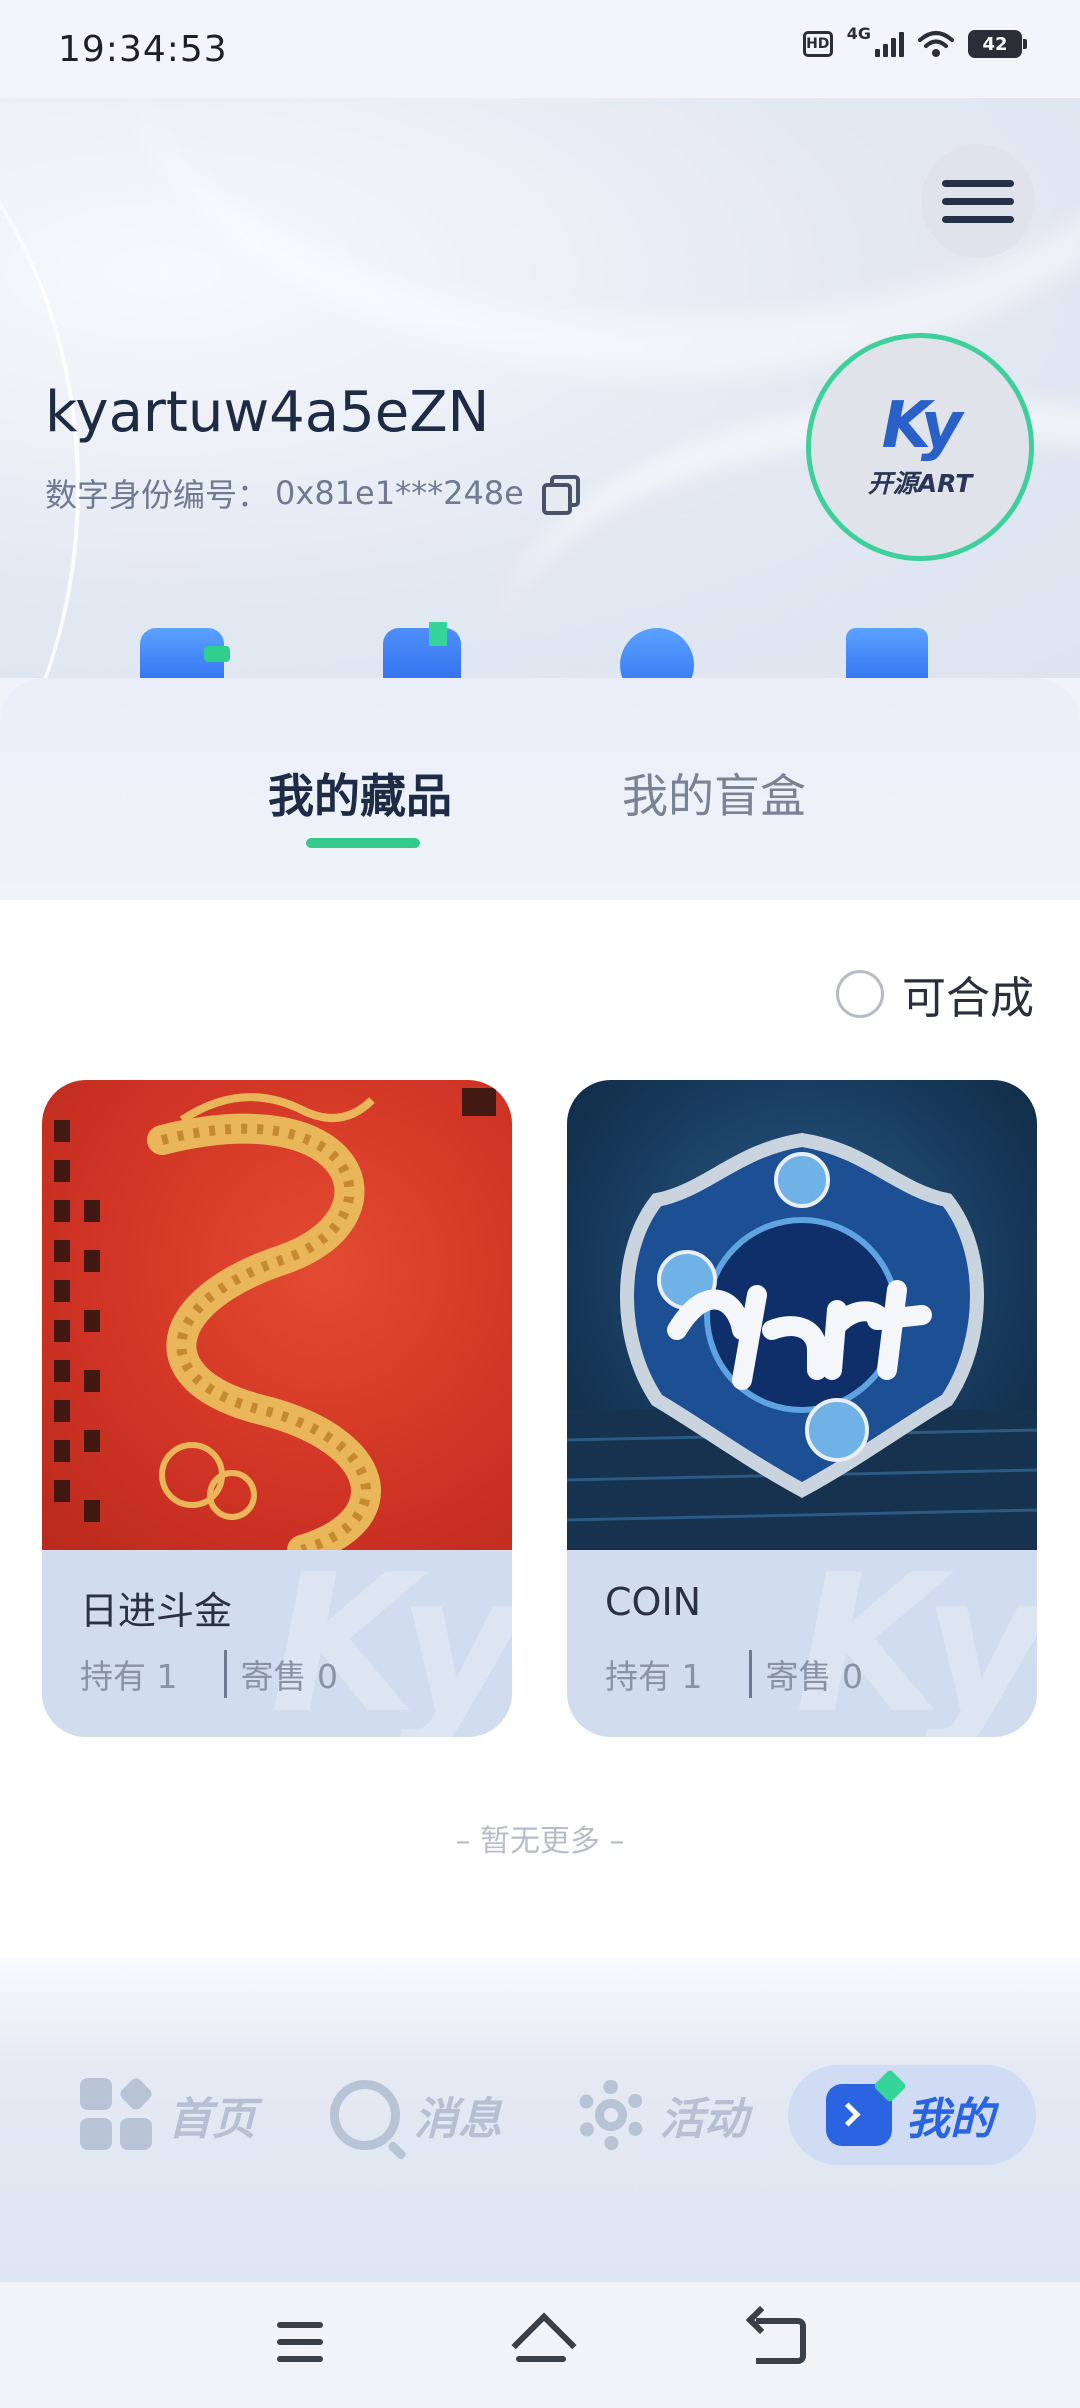 This screenshot has width=1080, height=2408. What do you see at coordinates (859, 2115) in the screenshot?
I see `profile-icon` at bounding box center [859, 2115].